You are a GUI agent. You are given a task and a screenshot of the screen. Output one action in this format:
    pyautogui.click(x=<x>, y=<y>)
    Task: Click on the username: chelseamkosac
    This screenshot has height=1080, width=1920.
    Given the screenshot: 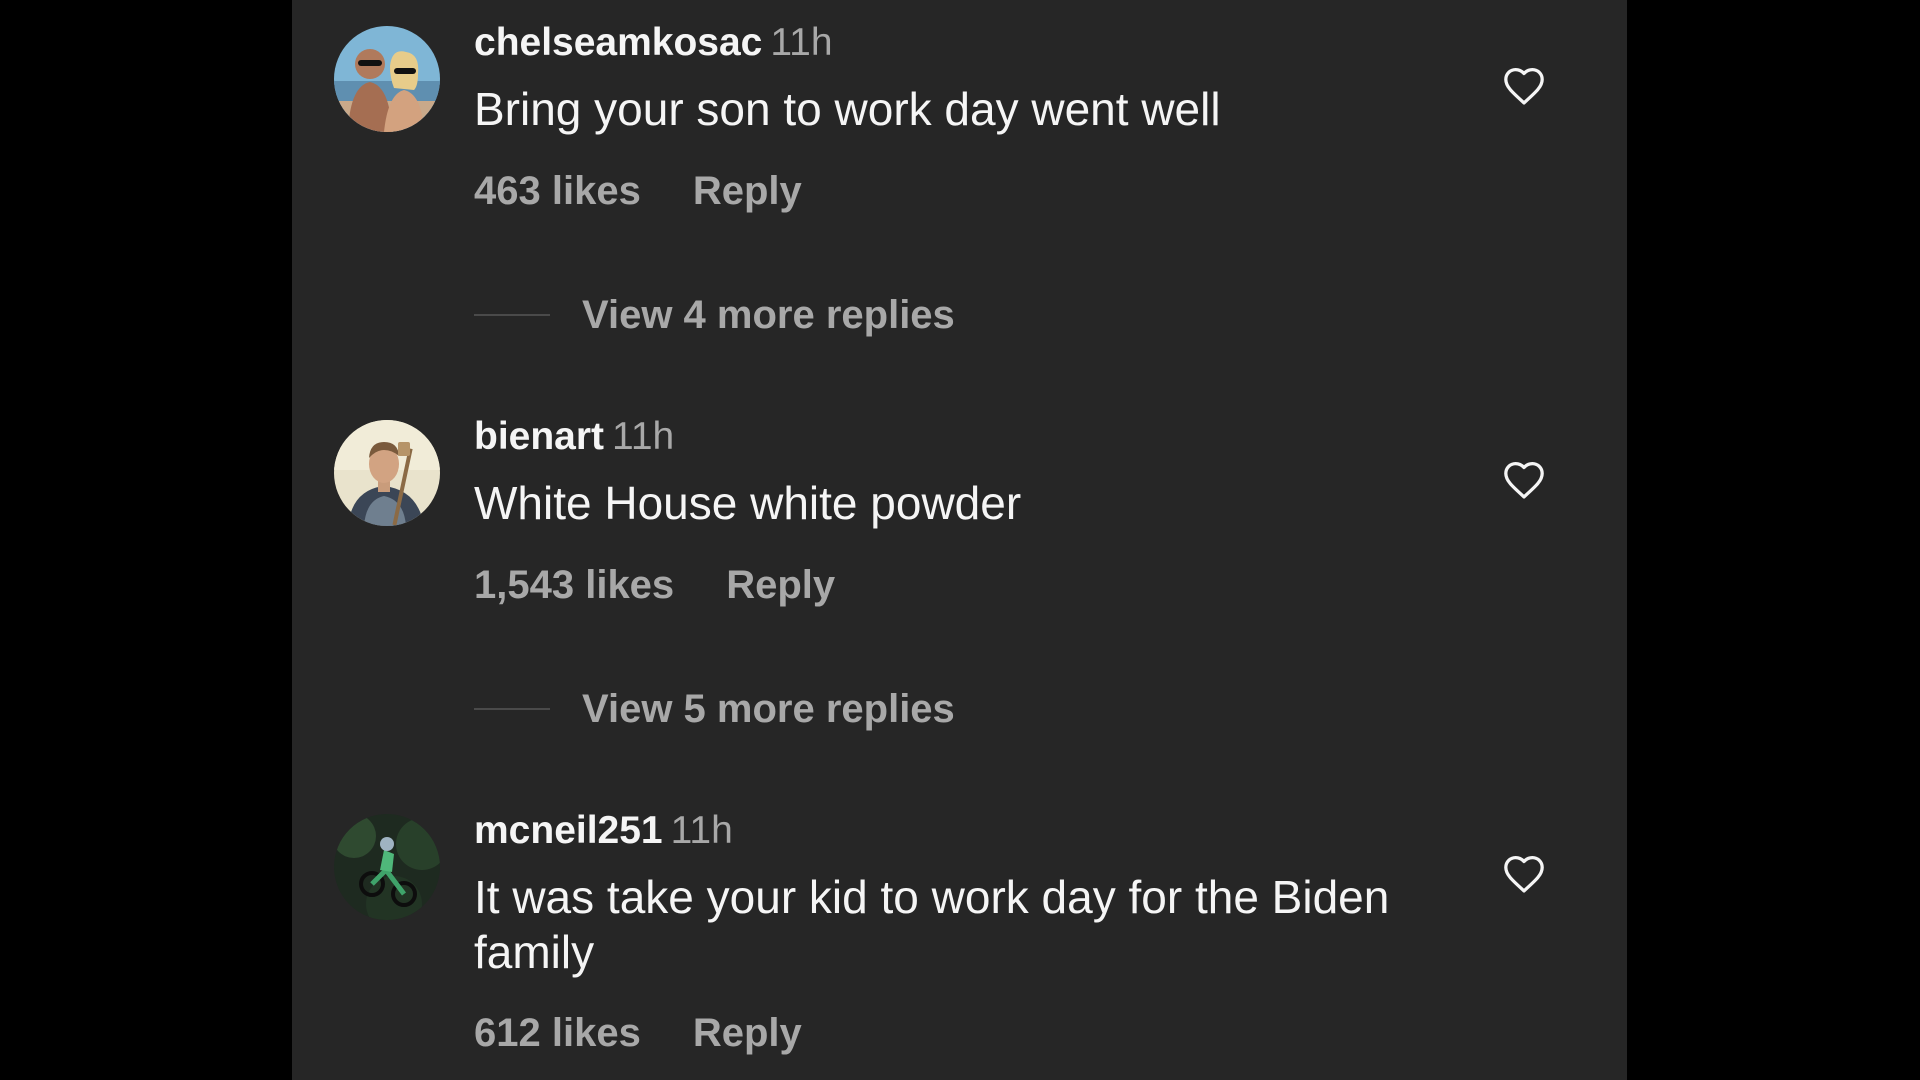 What is the action you would take?
    pyautogui.click(x=618, y=42)
    